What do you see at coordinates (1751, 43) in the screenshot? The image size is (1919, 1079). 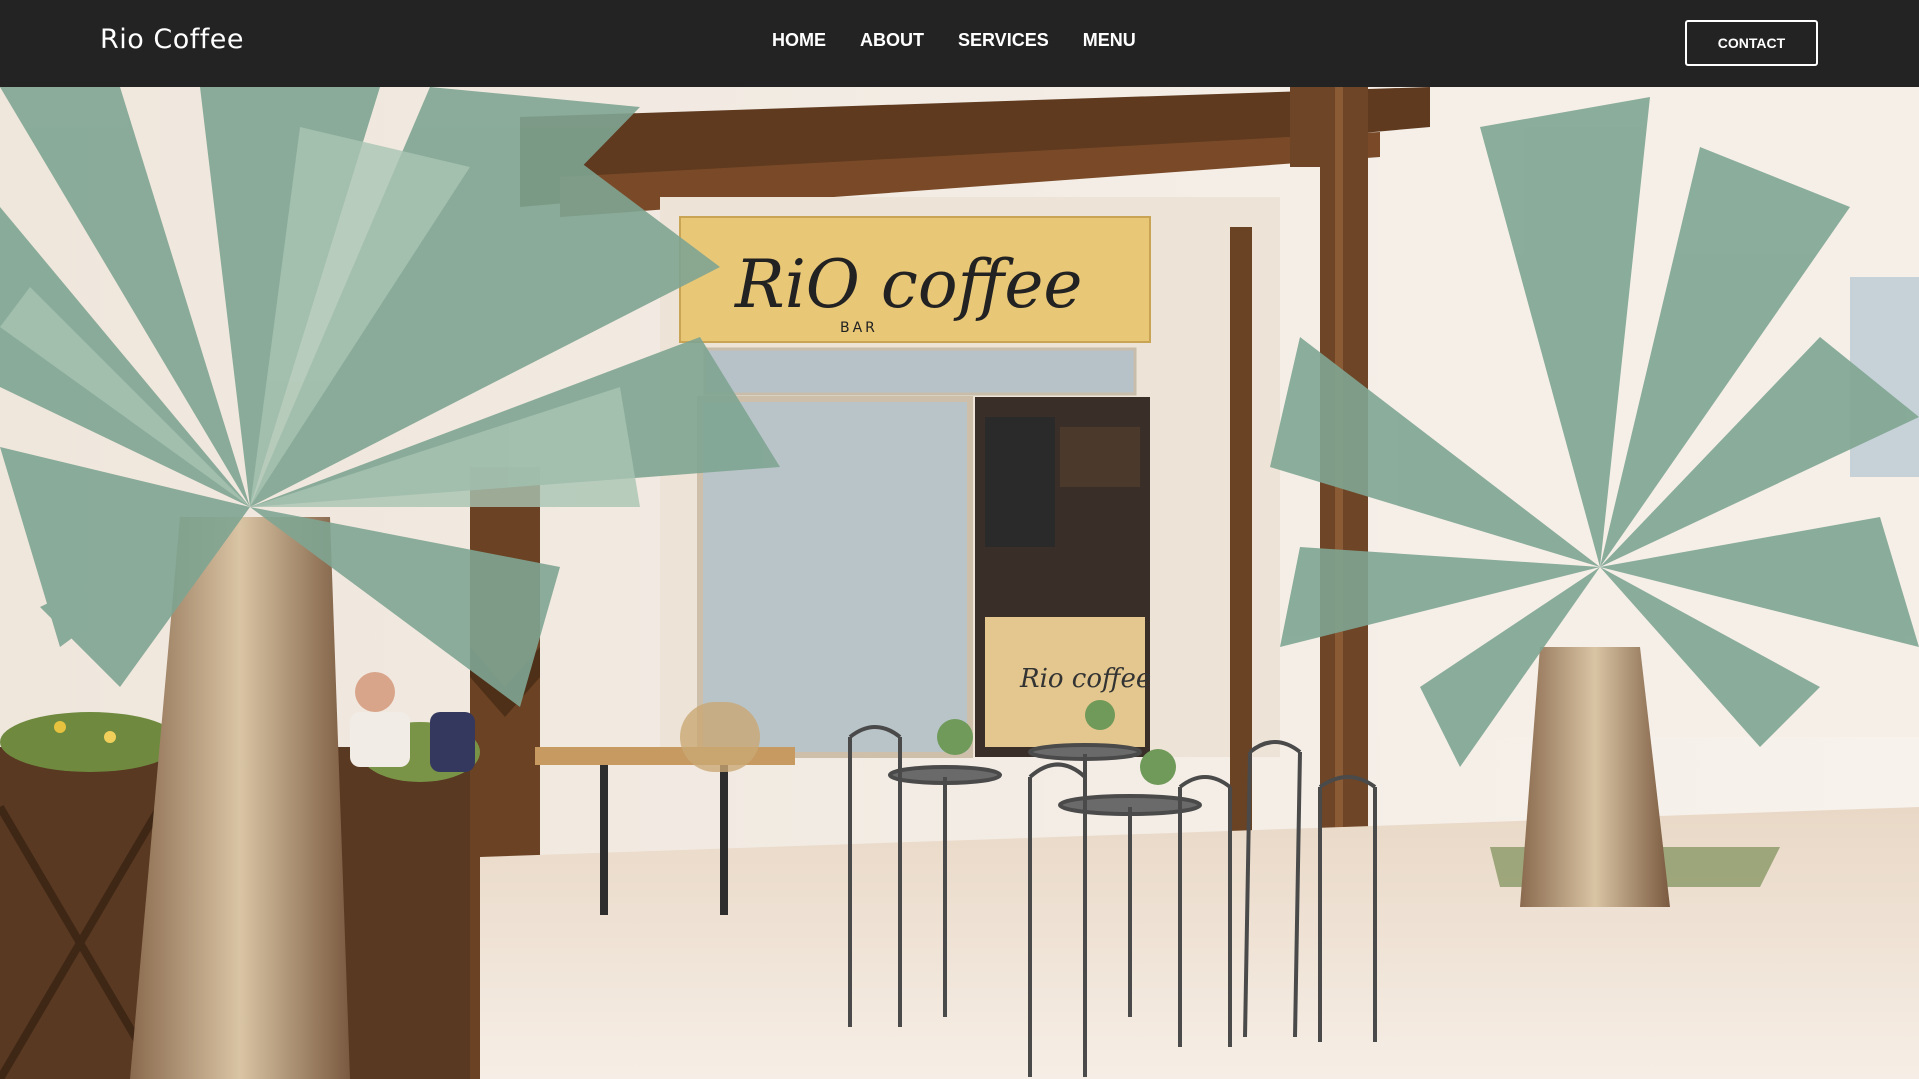 I see `contact-button: CONTACT` at bounding box center [1751, 43].